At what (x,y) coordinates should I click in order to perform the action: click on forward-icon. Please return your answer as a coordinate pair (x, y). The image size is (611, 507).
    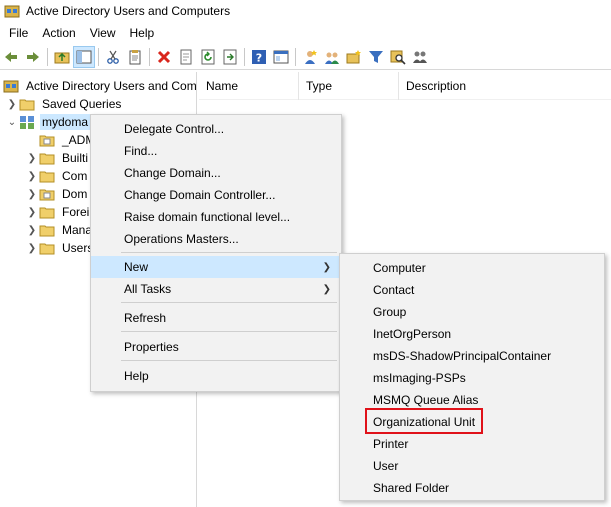
    Looking at the image, I should click on (33, 57).